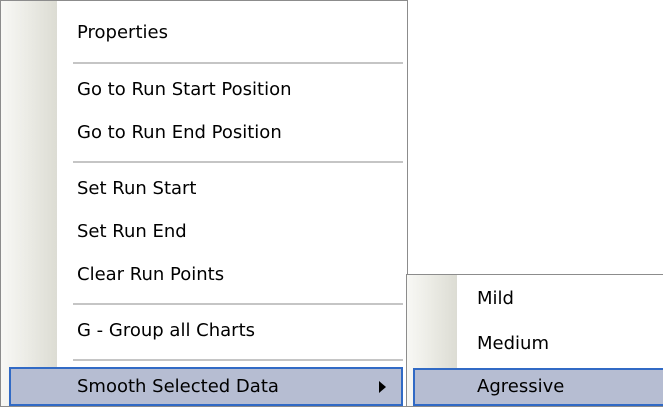 The height and width of the screenshot is (407, 663). What do you see at coordinates (382, 387) in the screenshot?
I see `submenu-arrow-icon` at bounding box center [382, 387].